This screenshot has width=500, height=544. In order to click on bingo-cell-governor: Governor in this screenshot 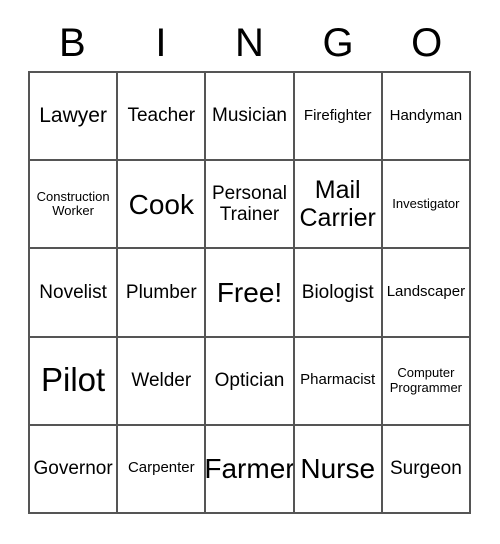, I will do `click(74, 469)`.